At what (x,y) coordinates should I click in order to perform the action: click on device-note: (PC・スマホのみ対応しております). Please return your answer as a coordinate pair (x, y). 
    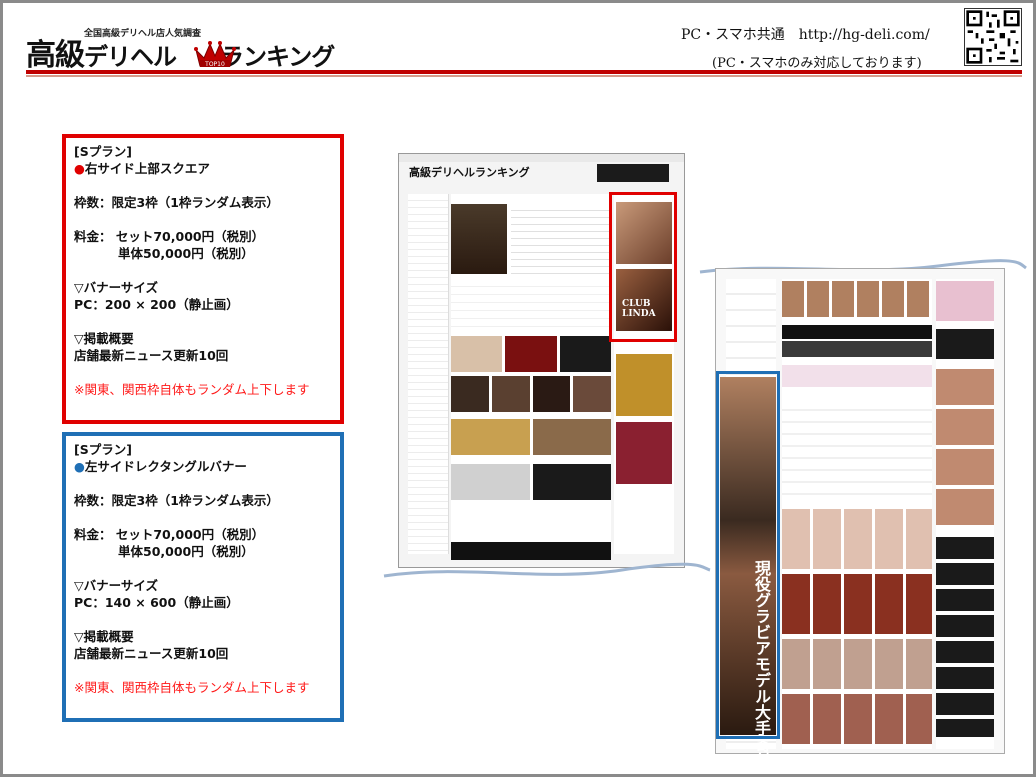
    Looking at the image, I should click on (817, 63).